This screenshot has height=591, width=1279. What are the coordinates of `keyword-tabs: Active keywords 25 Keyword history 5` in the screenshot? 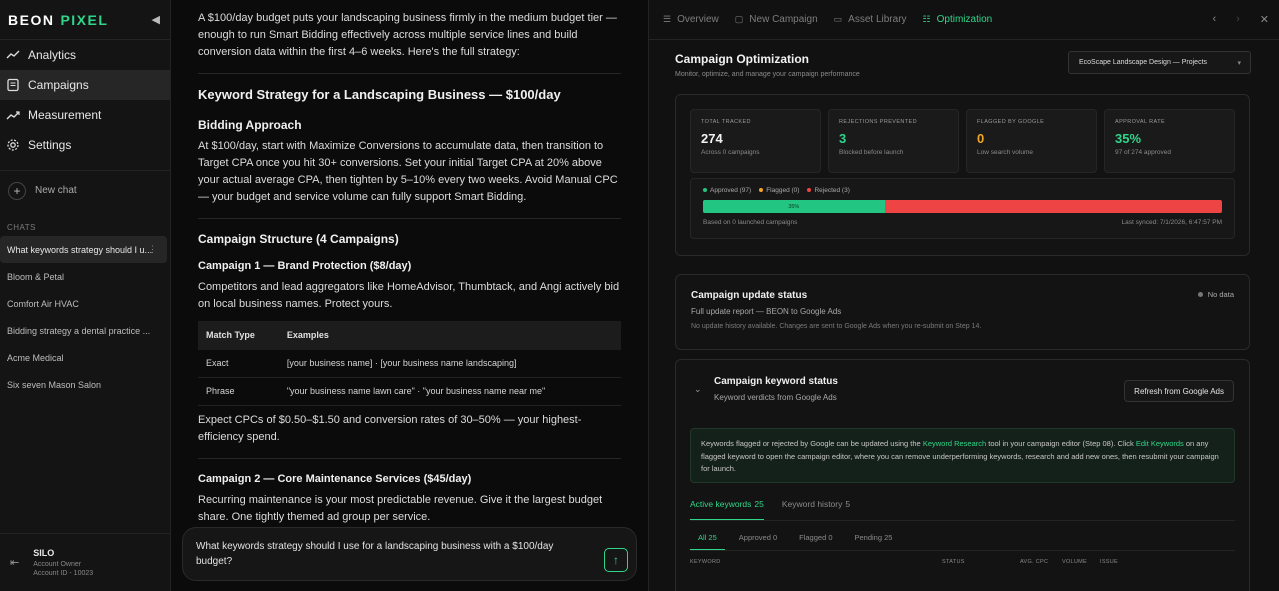 It's located at (962, 509).